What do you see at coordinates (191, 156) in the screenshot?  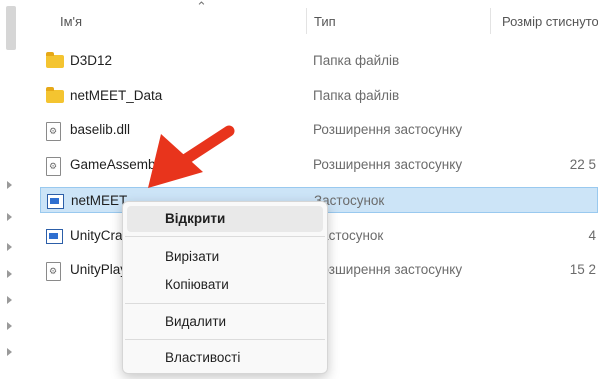 I see `red-pointer-arrow-icon` at bounding box center [191, 156].